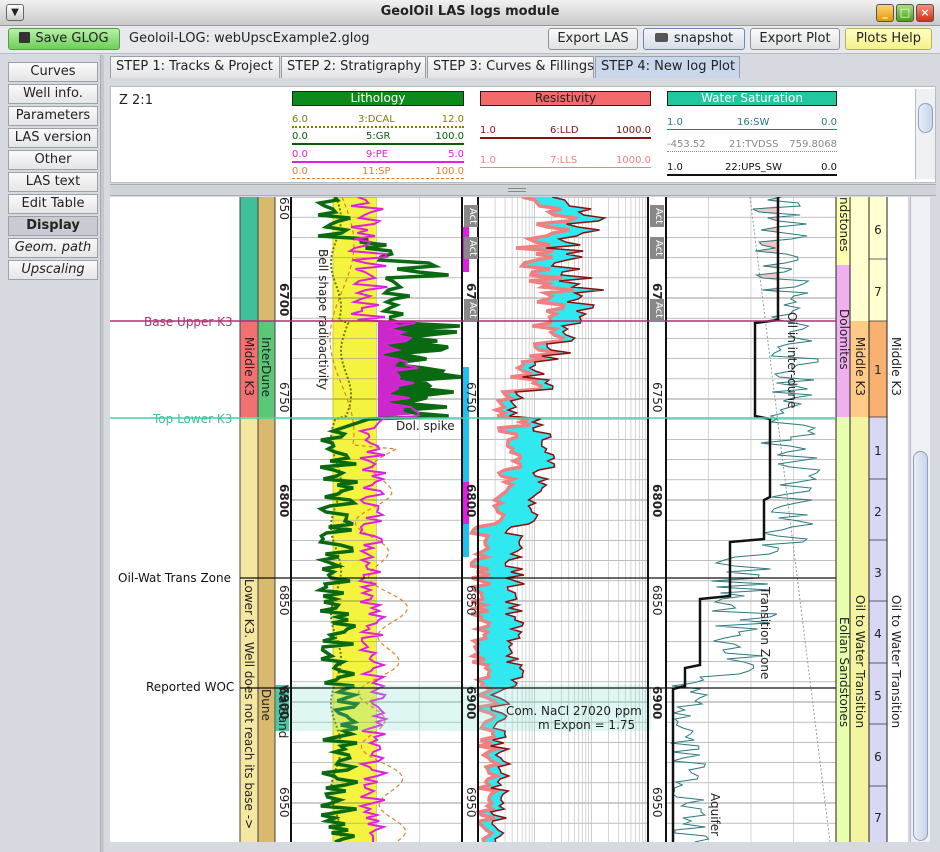 The height and width of the screenshot is (852, 940). What do you see at coordinates (471, 501) in the screenshot?
I see `depth-label-mid-6800: 6800` at bounding box center [471, 501].